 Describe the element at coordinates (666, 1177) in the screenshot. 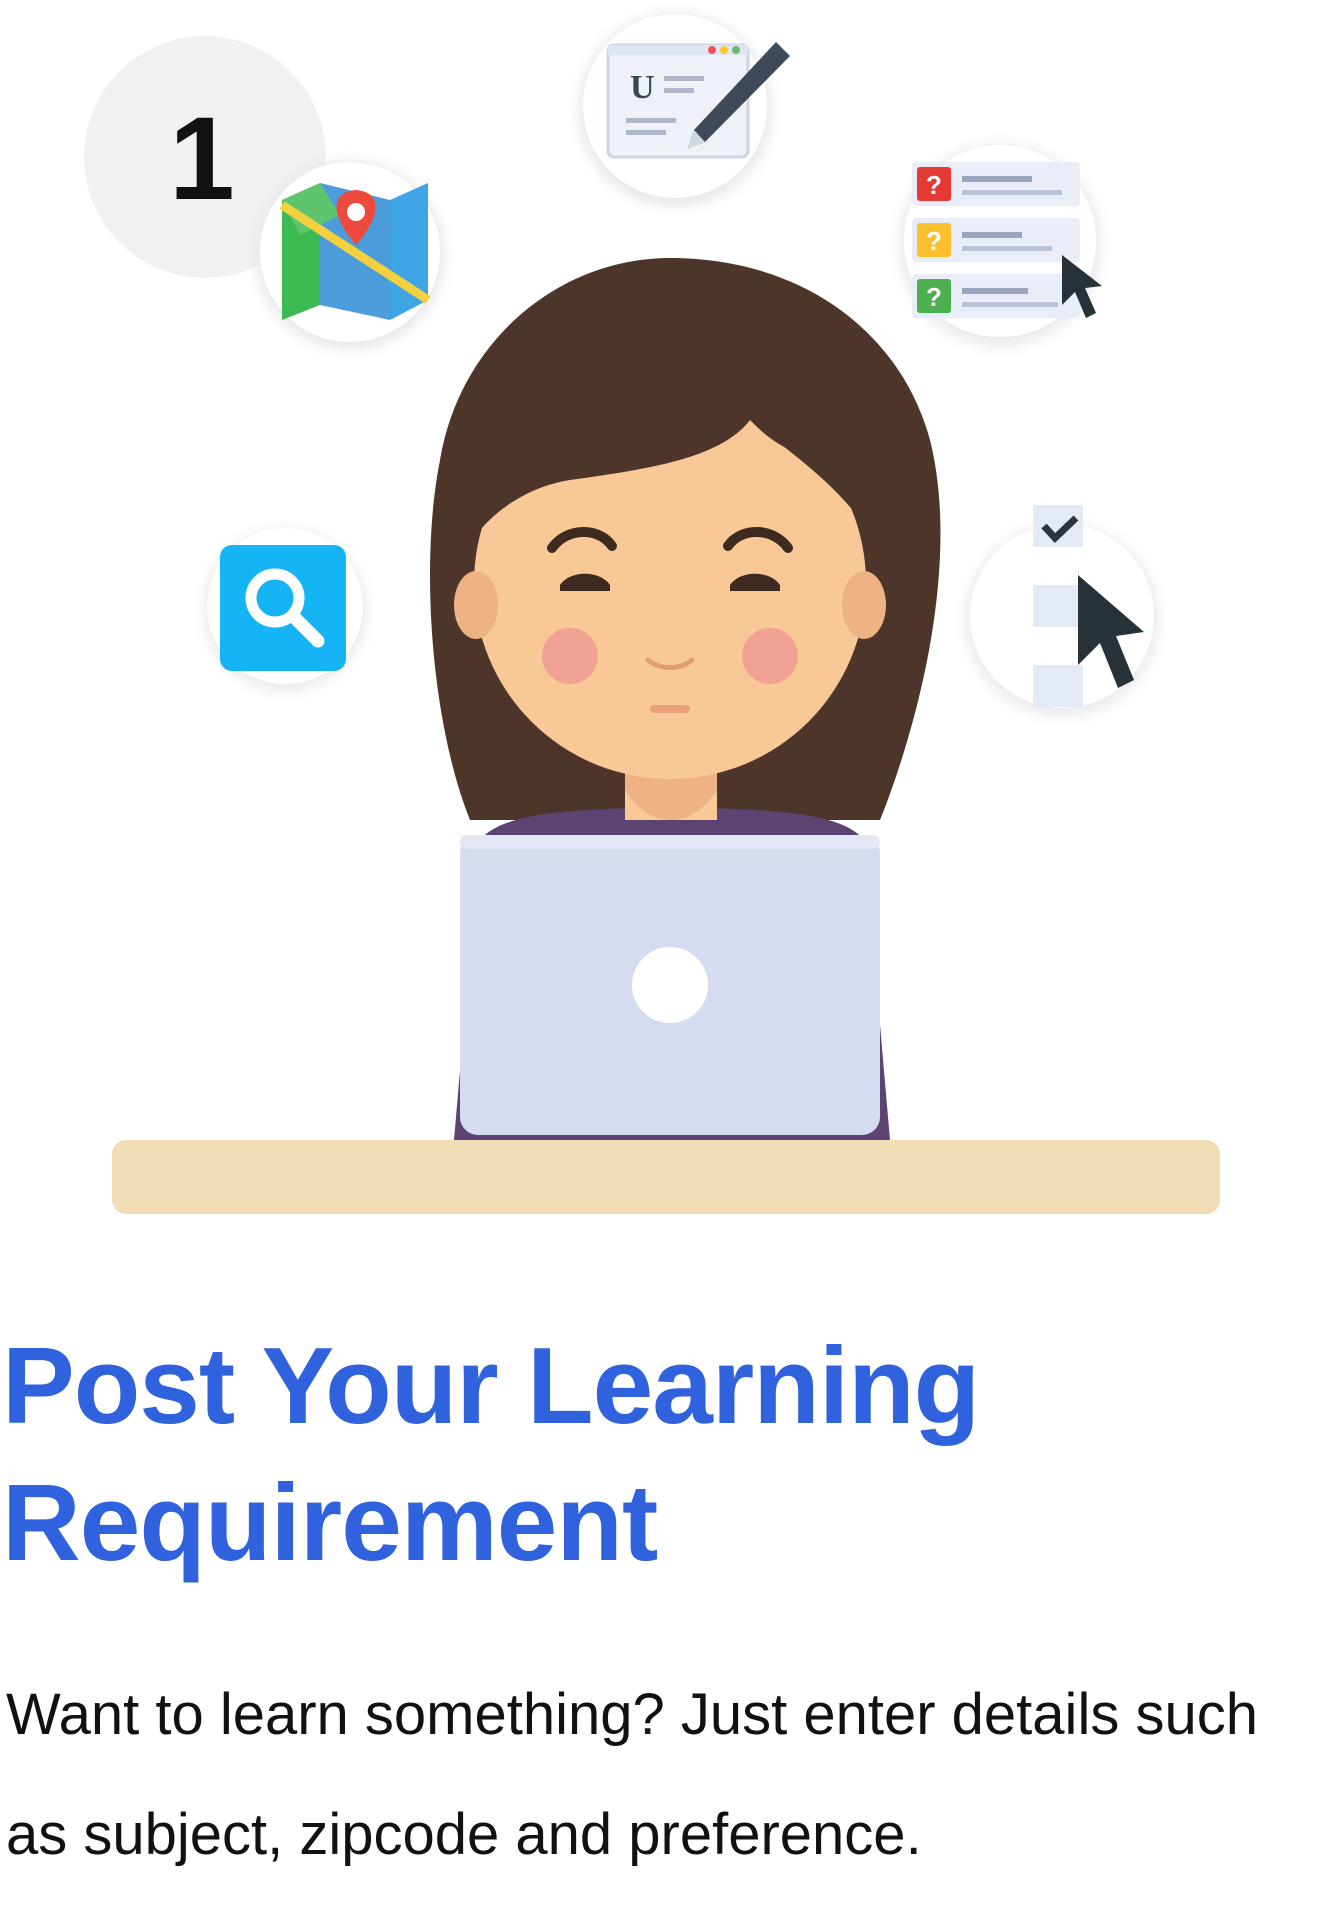

I see `desk` at that location.